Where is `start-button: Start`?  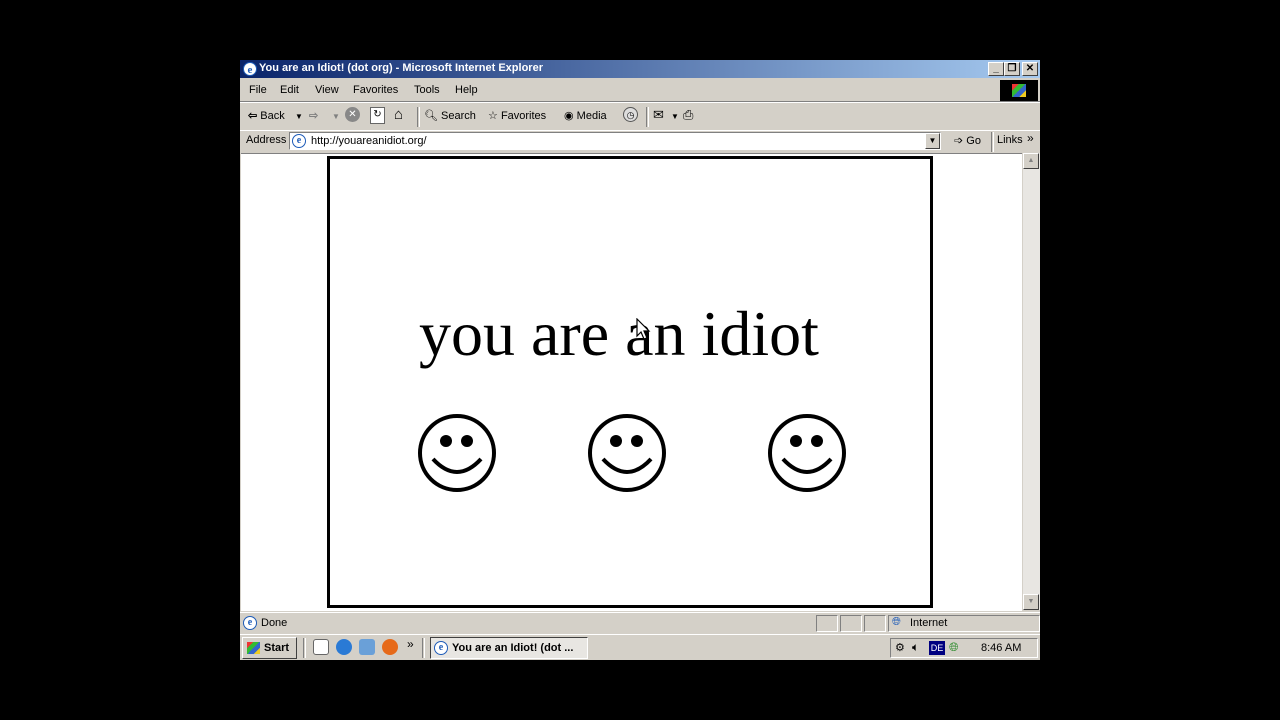
start-button: Start is located at coordinates (269, 648).